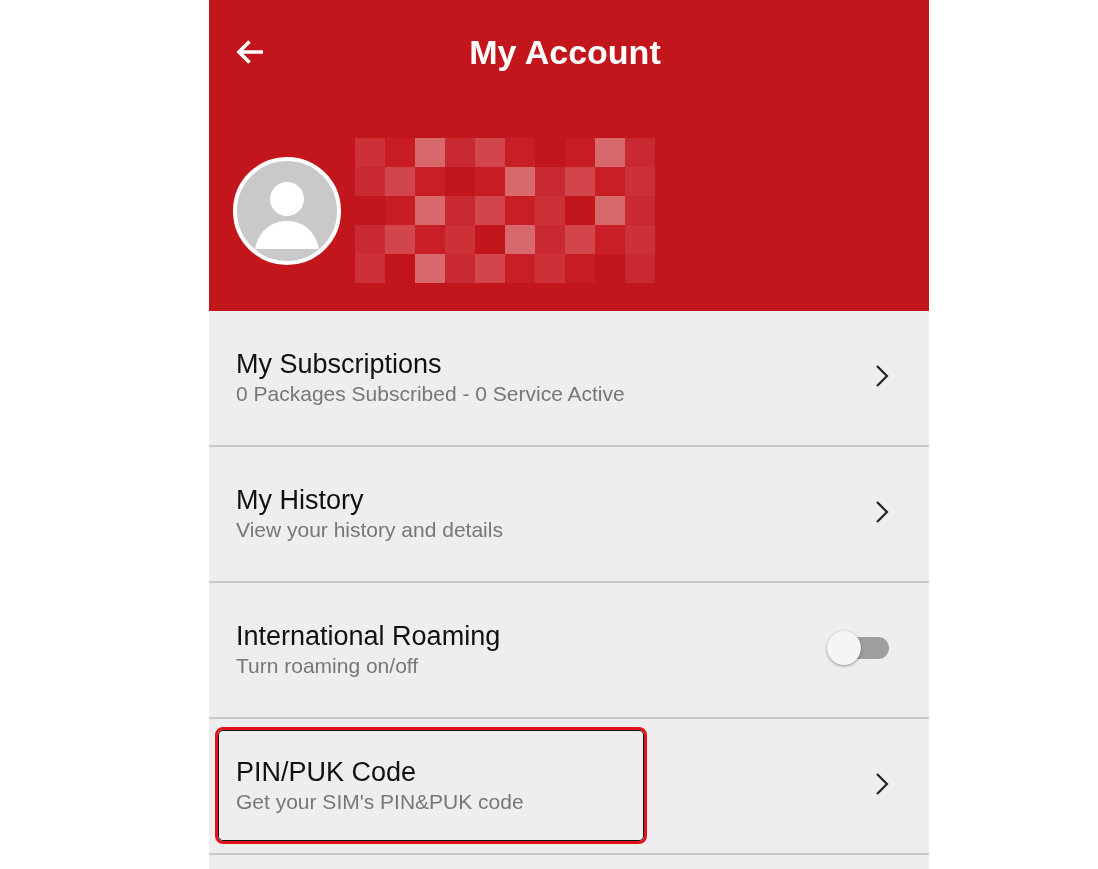 The height and width of the screenshot is (869, 1098). What do you see at coordinates (565, 52) in the screenshot?
I see `screen-title: My Account` at bounding box center [565, 52].